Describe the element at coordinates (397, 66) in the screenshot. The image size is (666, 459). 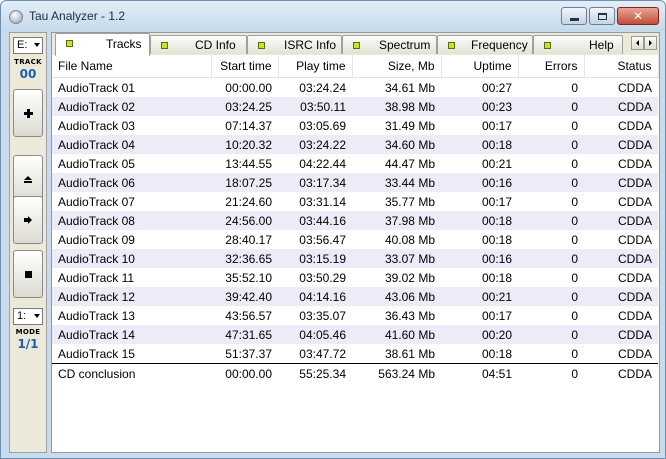
I see `column-header-size: Size, Mb` at that location.